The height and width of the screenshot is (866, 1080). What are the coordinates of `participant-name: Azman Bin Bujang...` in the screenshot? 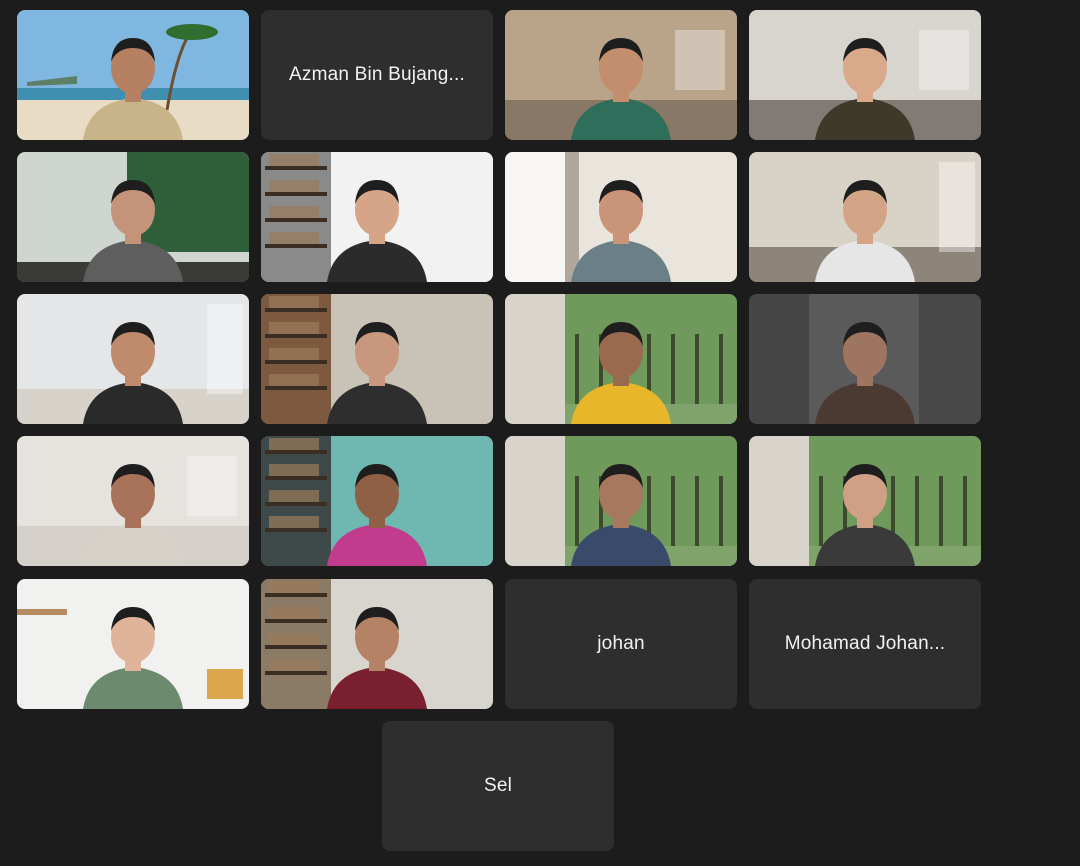 It's located at (377, 74).